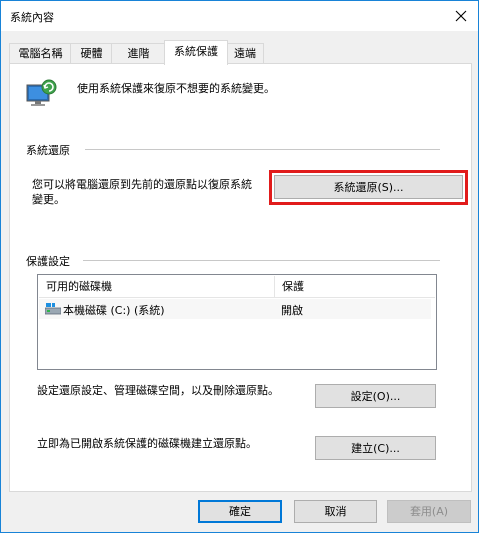 This screenshot has width=479, height=533. I want to click on list-header: 可用的磁碟機 保護, so click(237, 287).